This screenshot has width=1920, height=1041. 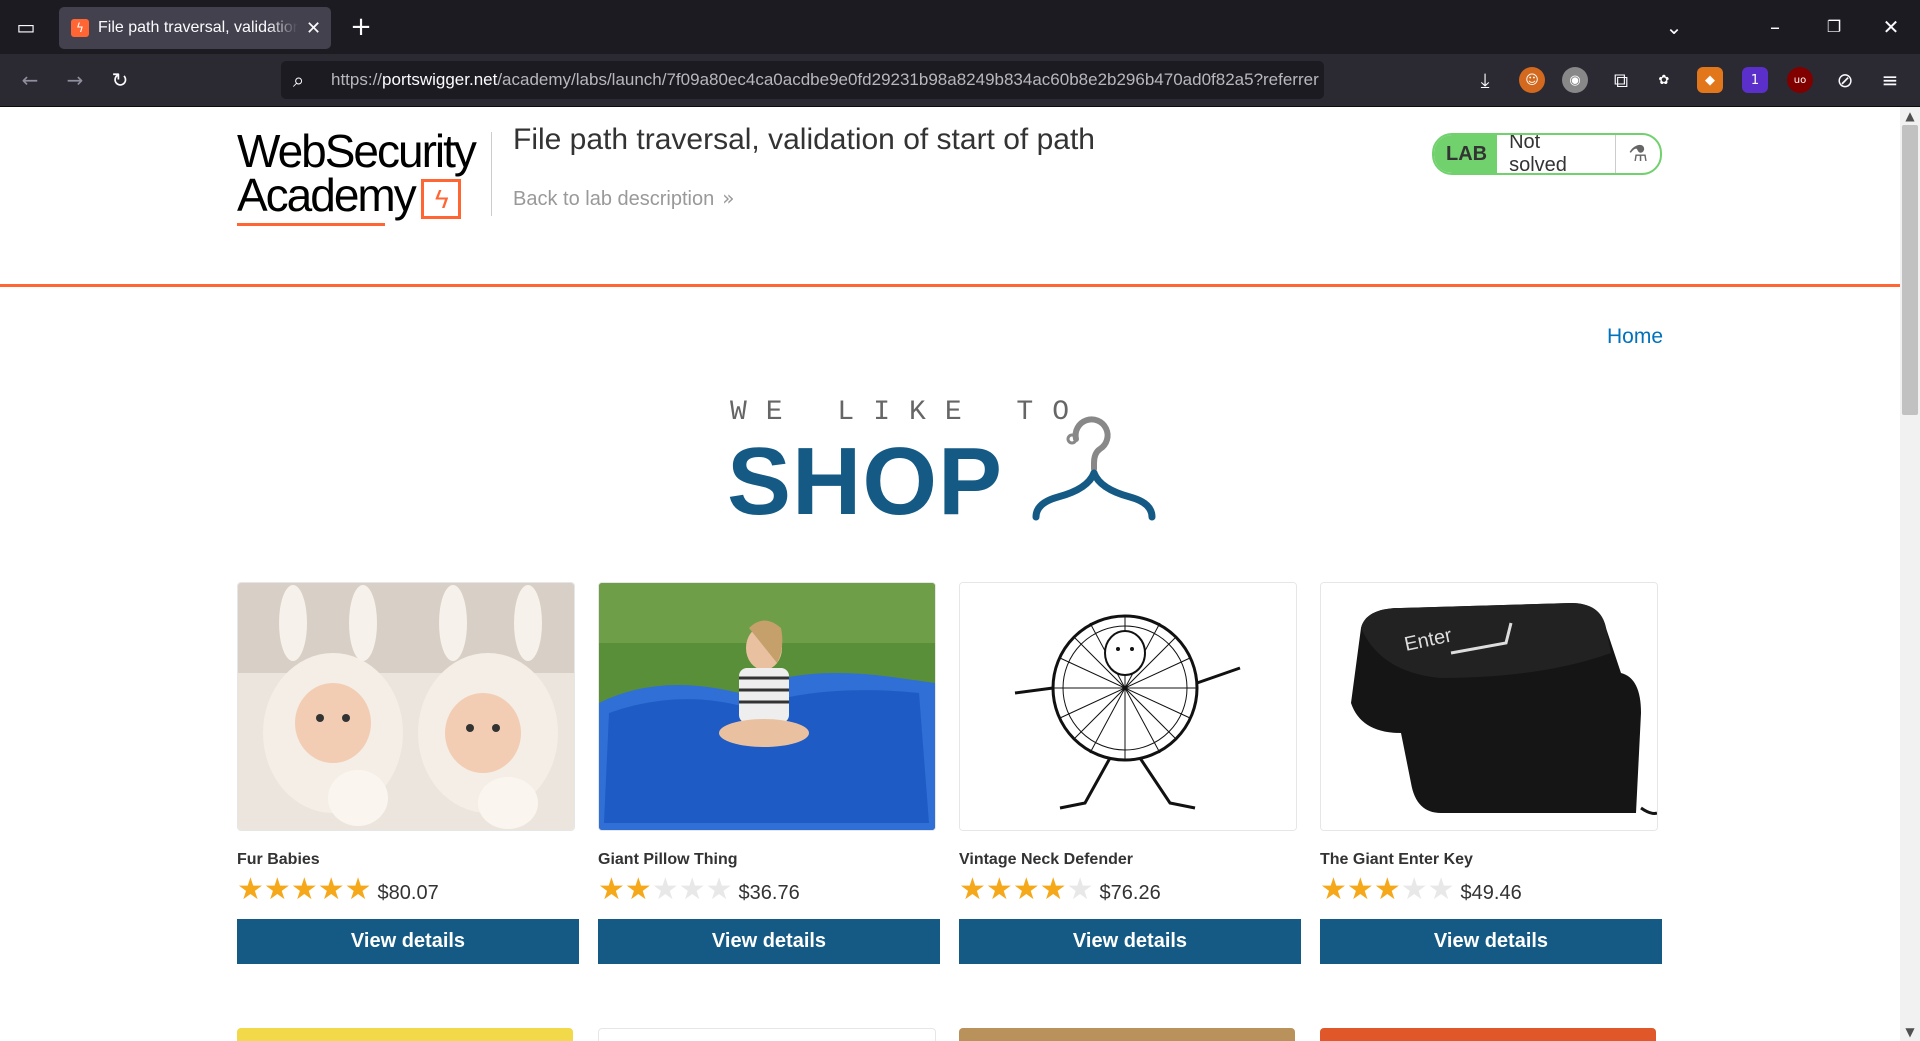 What do you see at coordinates (299, 80) in the screenshot?
I see `search-icon: ⌕` at bounding box center [299, 80].